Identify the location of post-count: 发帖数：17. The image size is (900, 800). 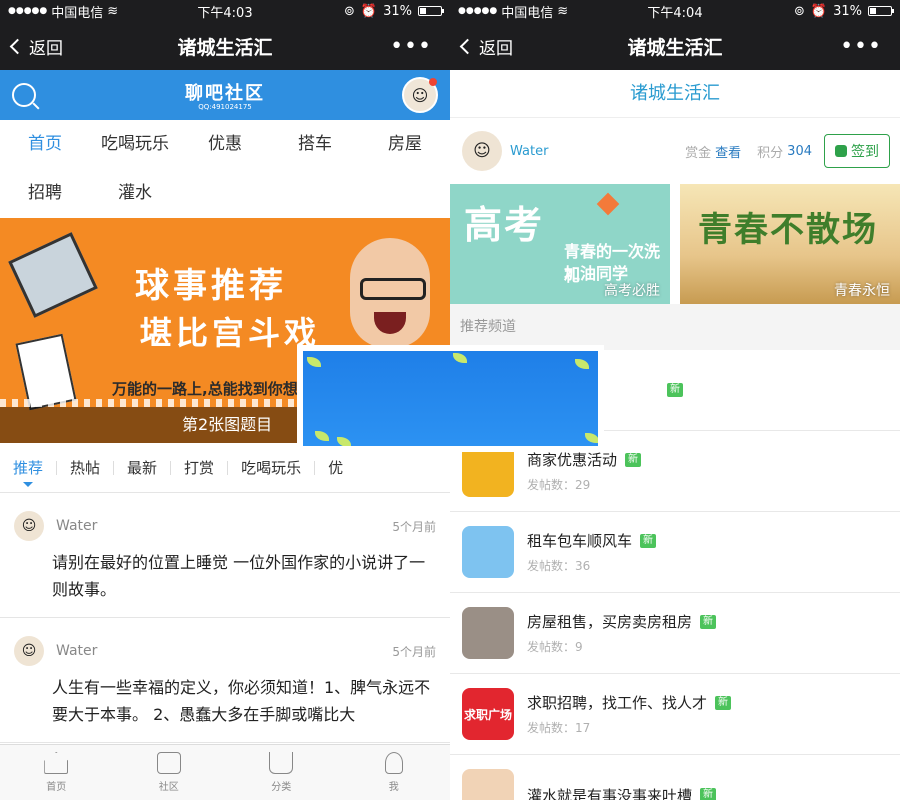
(559, 728).